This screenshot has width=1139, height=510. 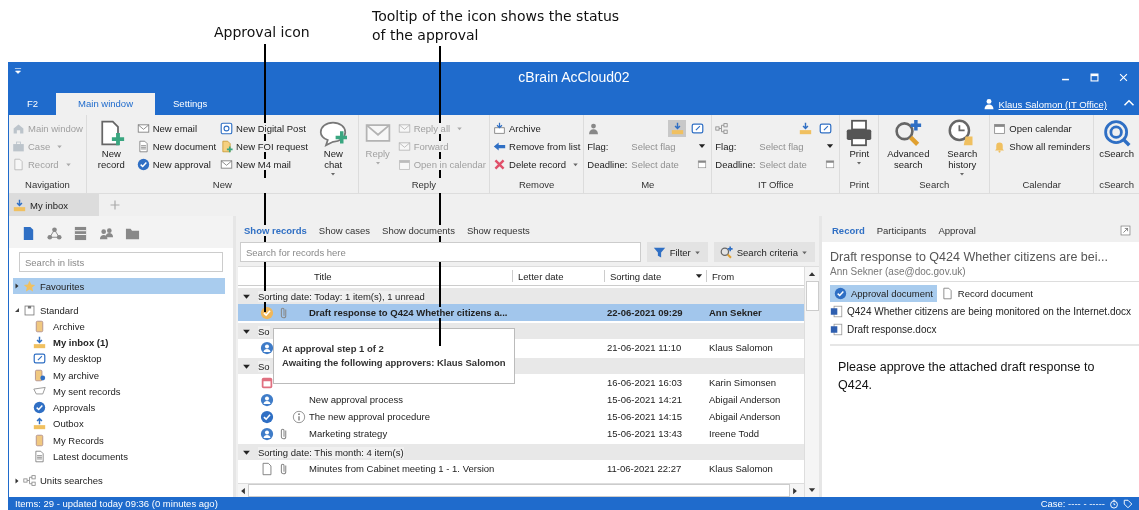 I want to click on window-title: cBrain AcCloud02, so click(x=574, y=77).